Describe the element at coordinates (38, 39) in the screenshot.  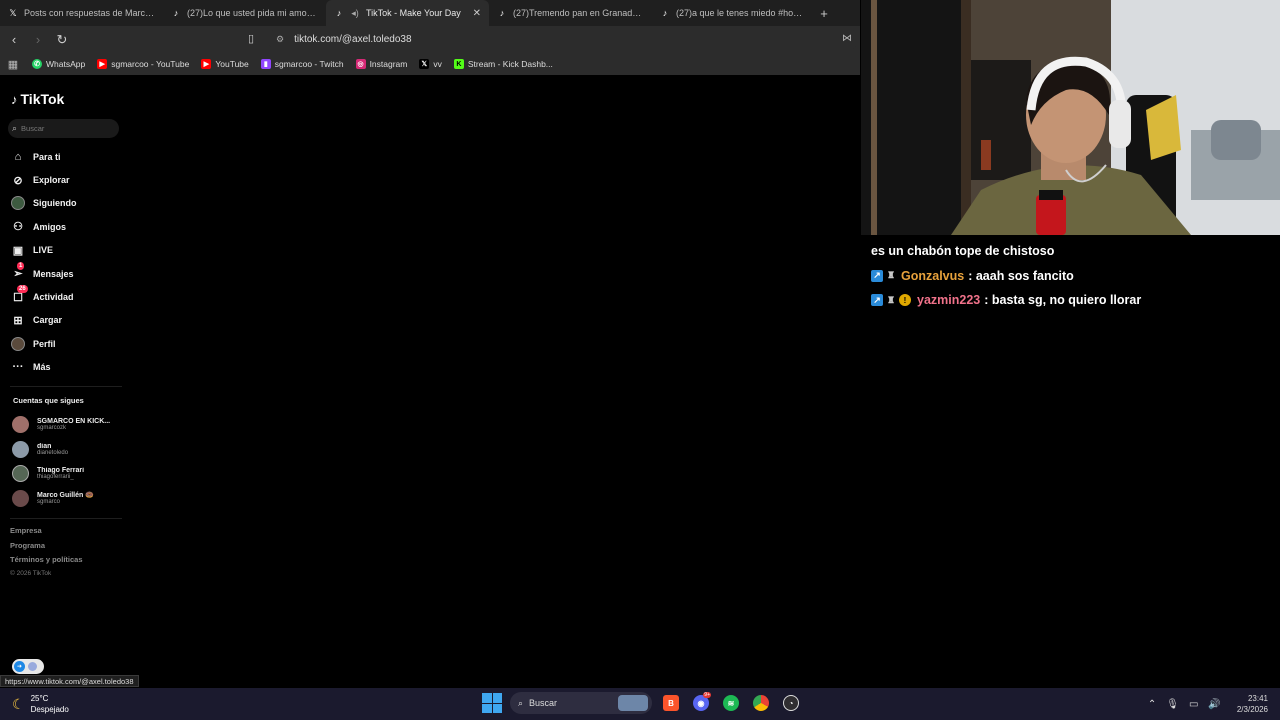
I see `forward-icon: ›` at that location.